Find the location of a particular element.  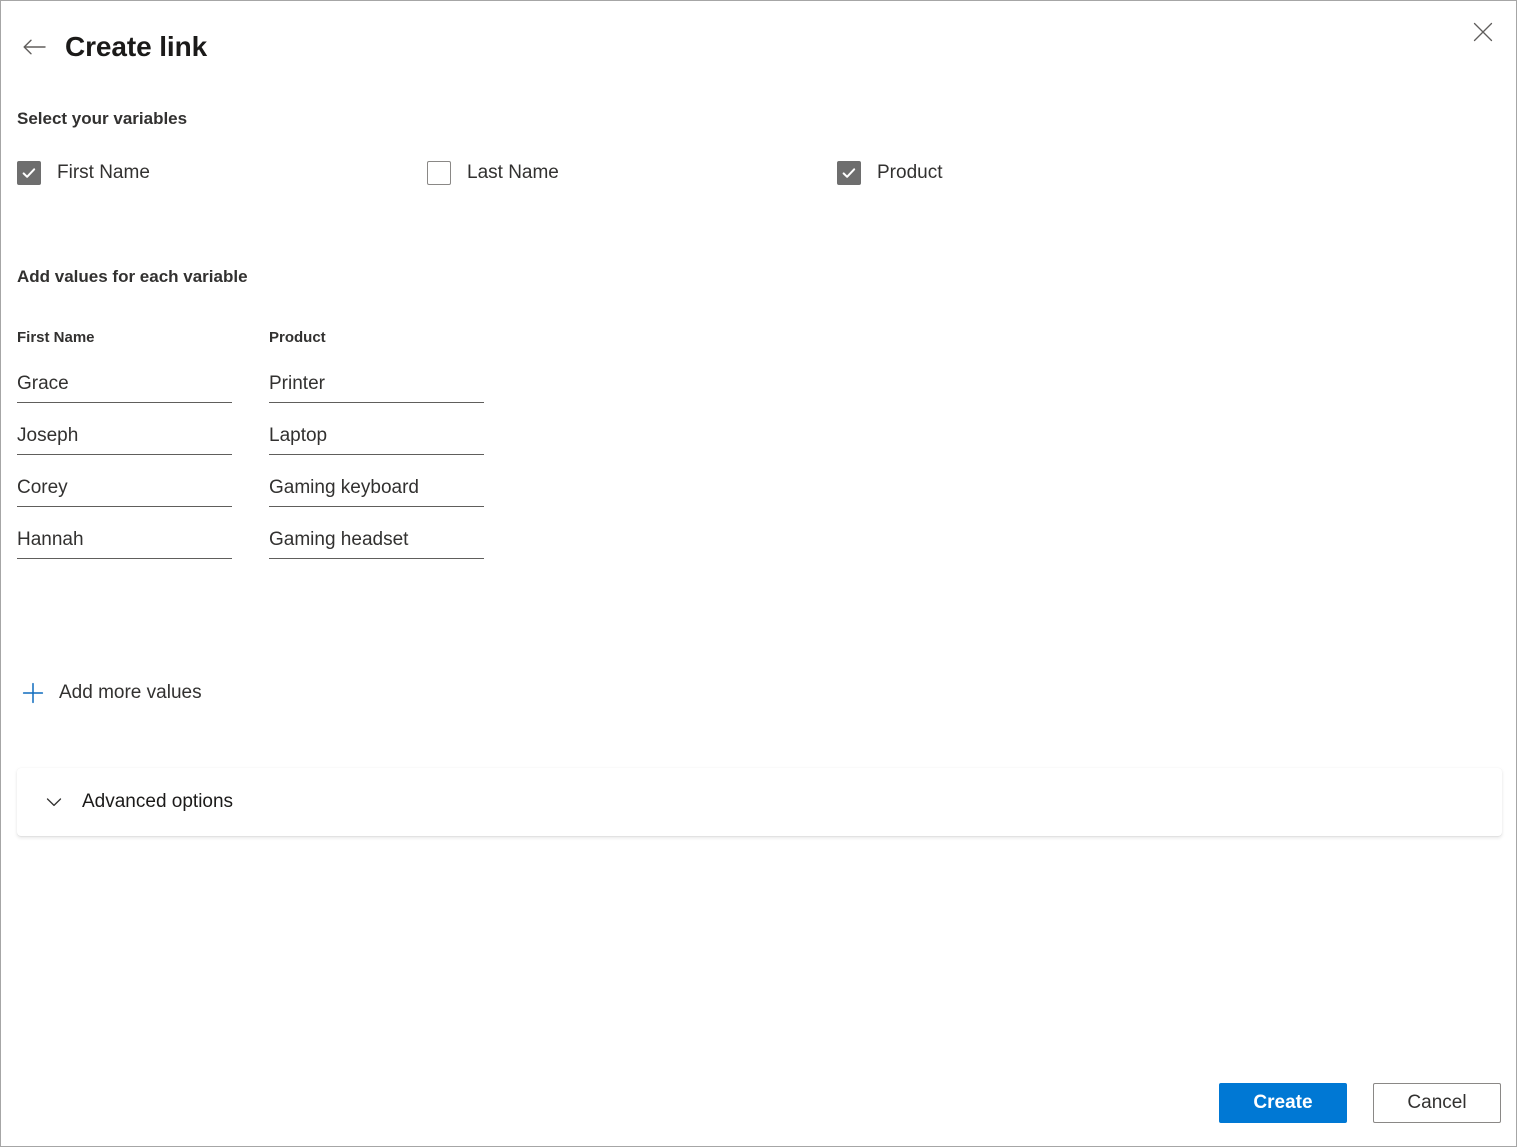

column-header-cell: First Name is located at coordinates (143, 338).